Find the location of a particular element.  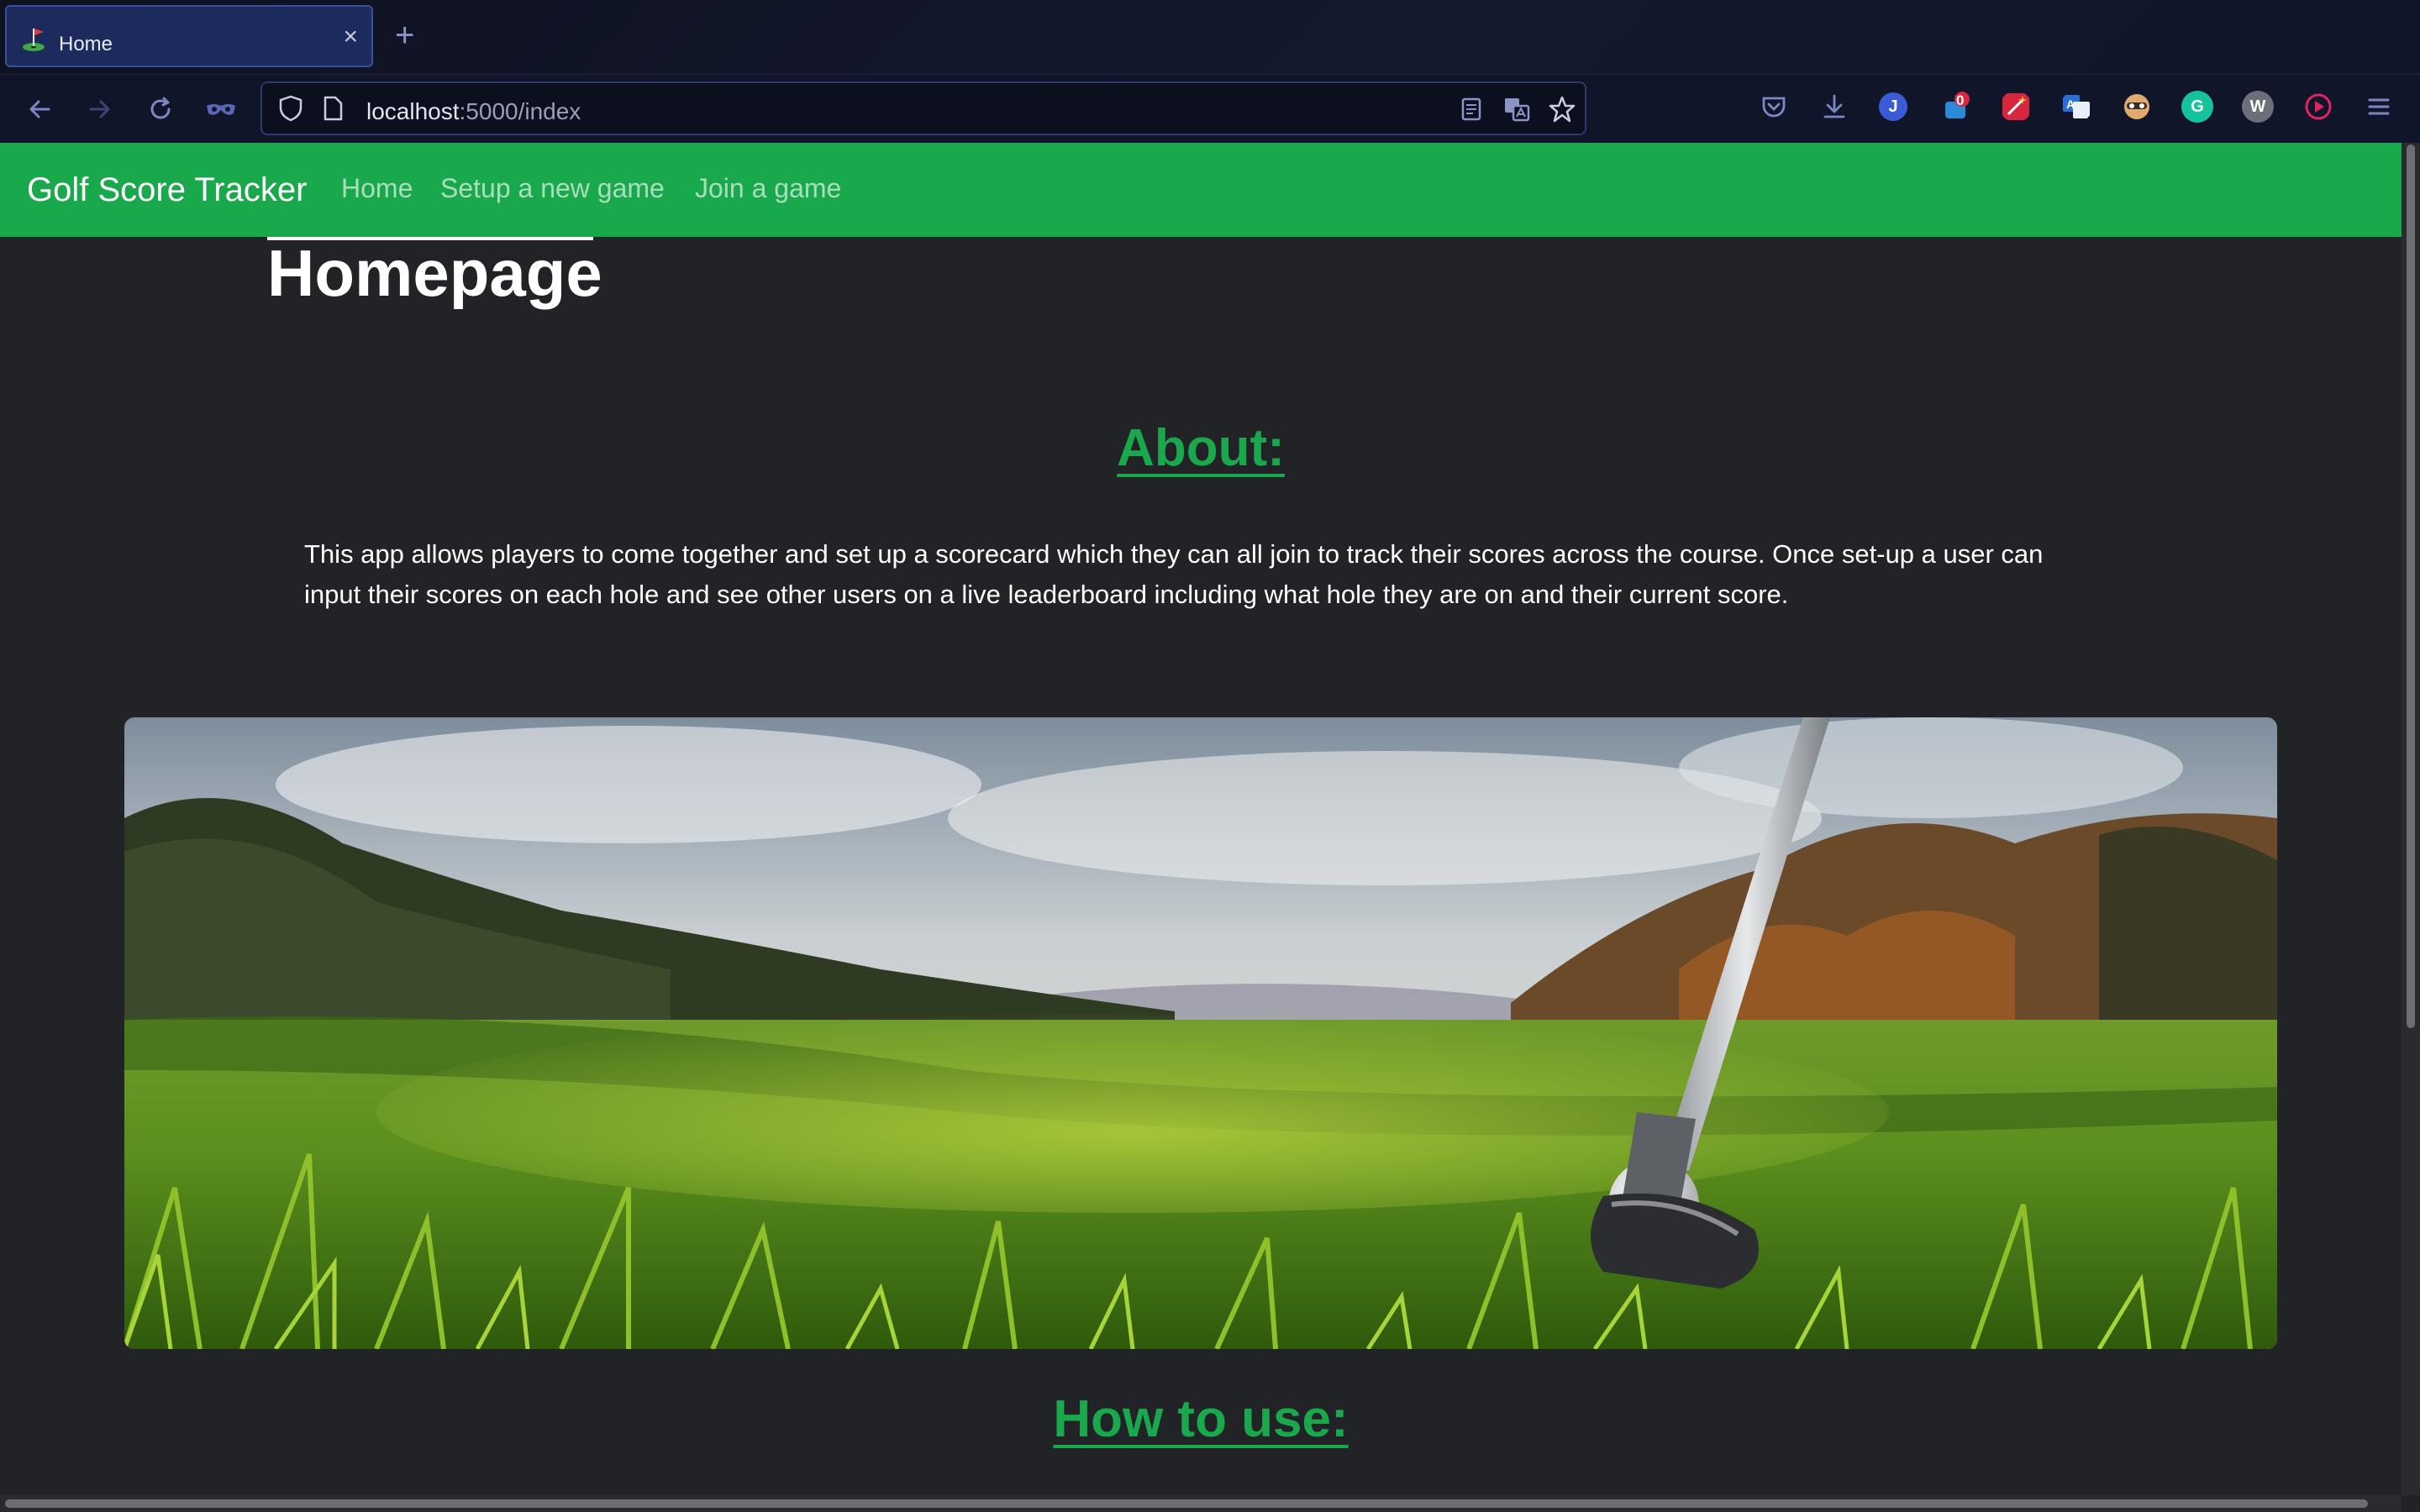

tab-title: Home is located at coordinates (86, 44).